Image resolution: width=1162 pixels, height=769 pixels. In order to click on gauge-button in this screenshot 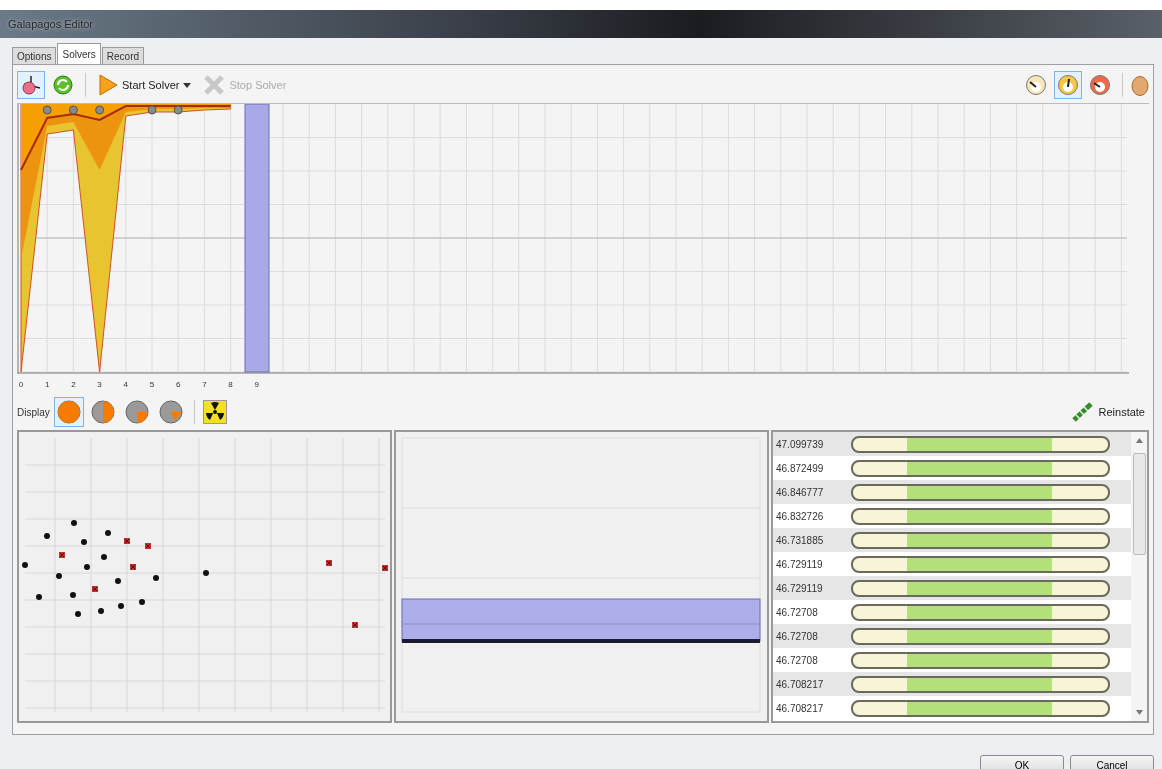, I will do `click(1068, 85)`.